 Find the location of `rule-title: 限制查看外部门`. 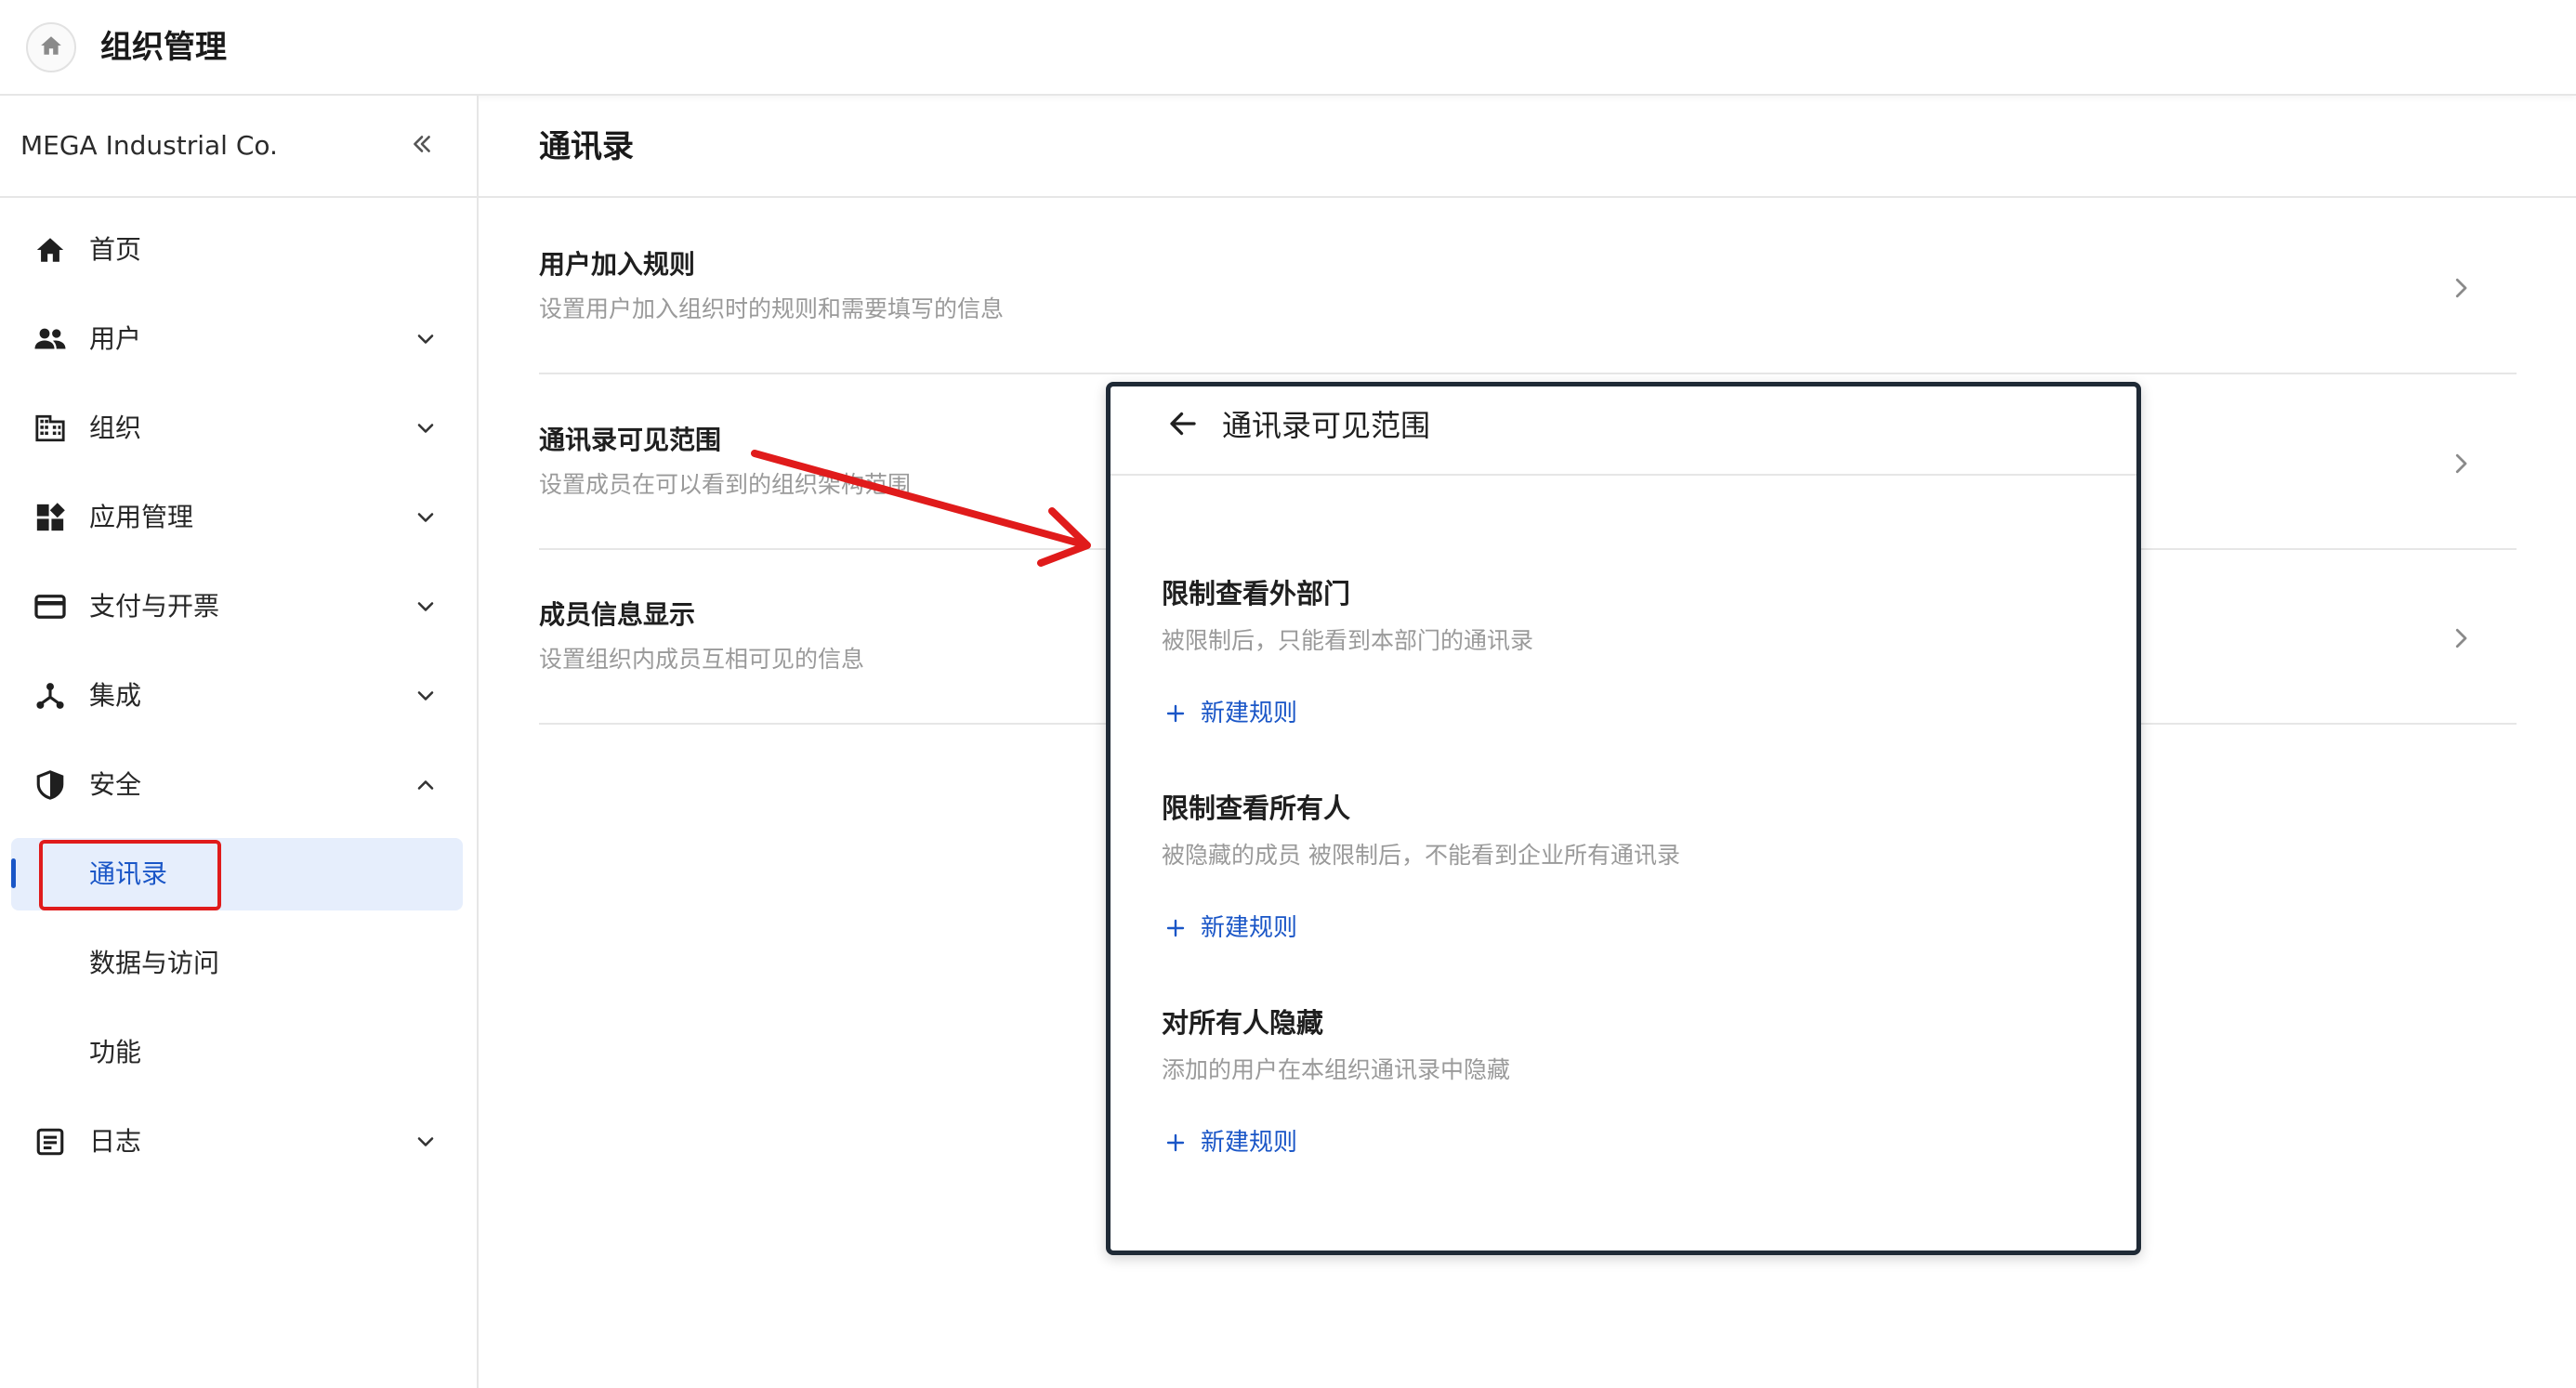

rule-title: 限制查看外部门 is located at coordinates (1256, 593).